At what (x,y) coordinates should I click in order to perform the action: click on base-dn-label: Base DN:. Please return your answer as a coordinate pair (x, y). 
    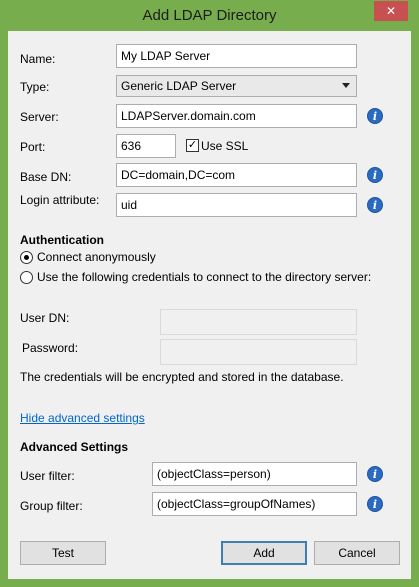
    Looking at the image, I should click on (46, 177).